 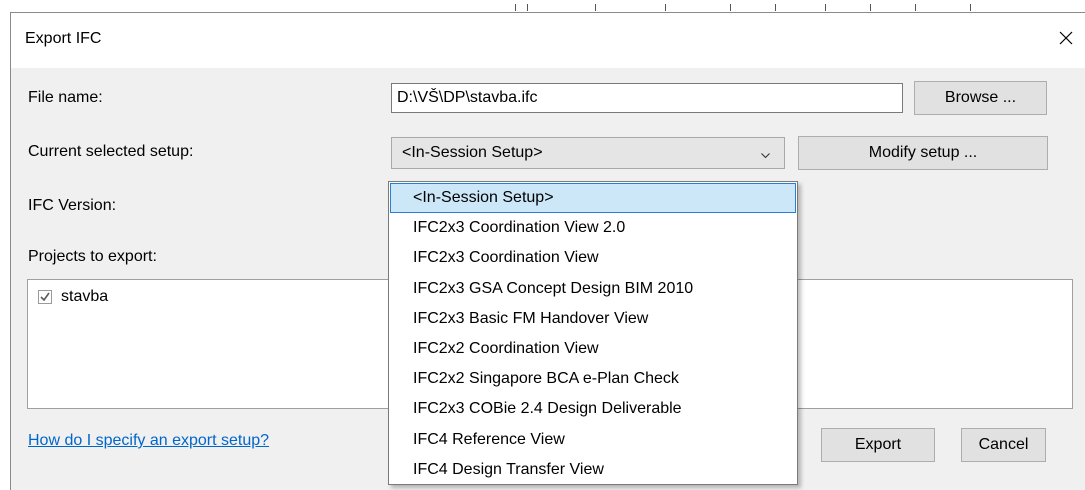 What do you see at coordinates (647, 98) in the screenshot?
I see `file-name-input: D:\VŠ\DP\stavba.ifc` at bounding box center [647, 98].